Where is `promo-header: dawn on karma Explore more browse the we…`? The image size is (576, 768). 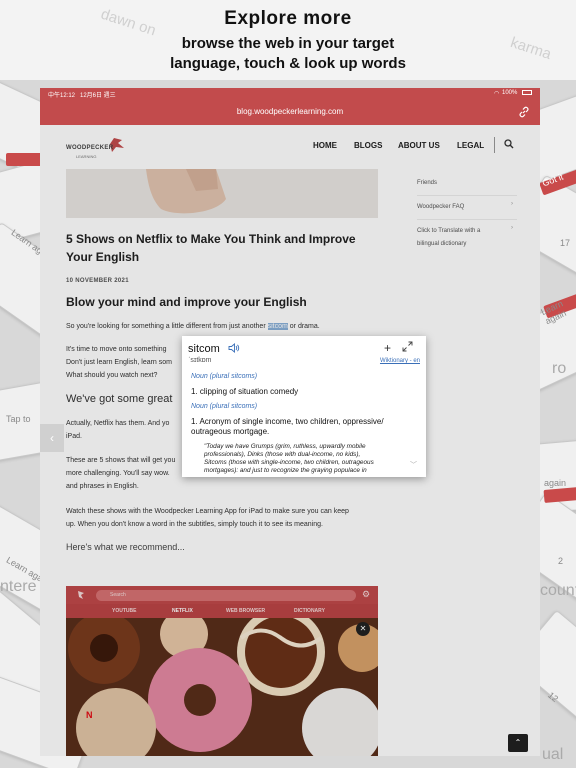 promo-header: dawn on karma Explore more browse the we… is located at coordinates (288, 40).